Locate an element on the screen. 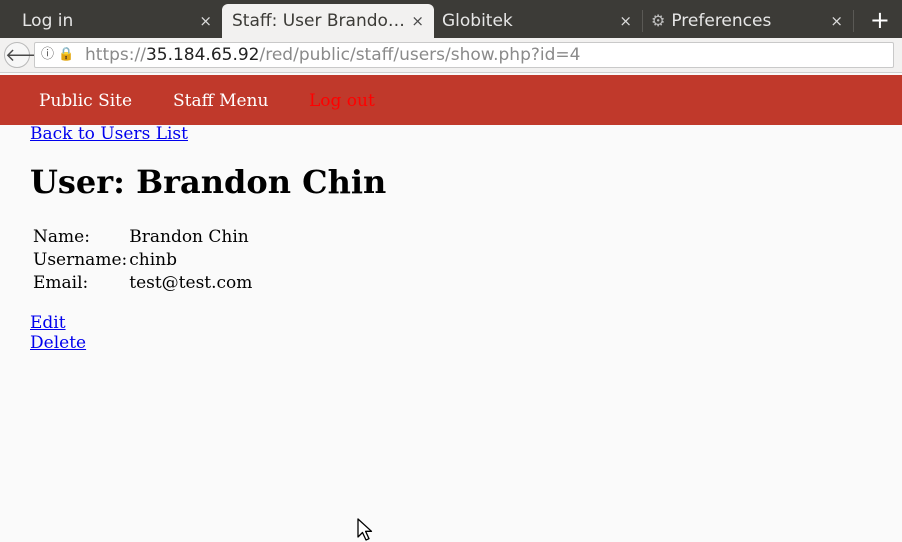  tab-title: Log in is located at coordinates (48, 21).